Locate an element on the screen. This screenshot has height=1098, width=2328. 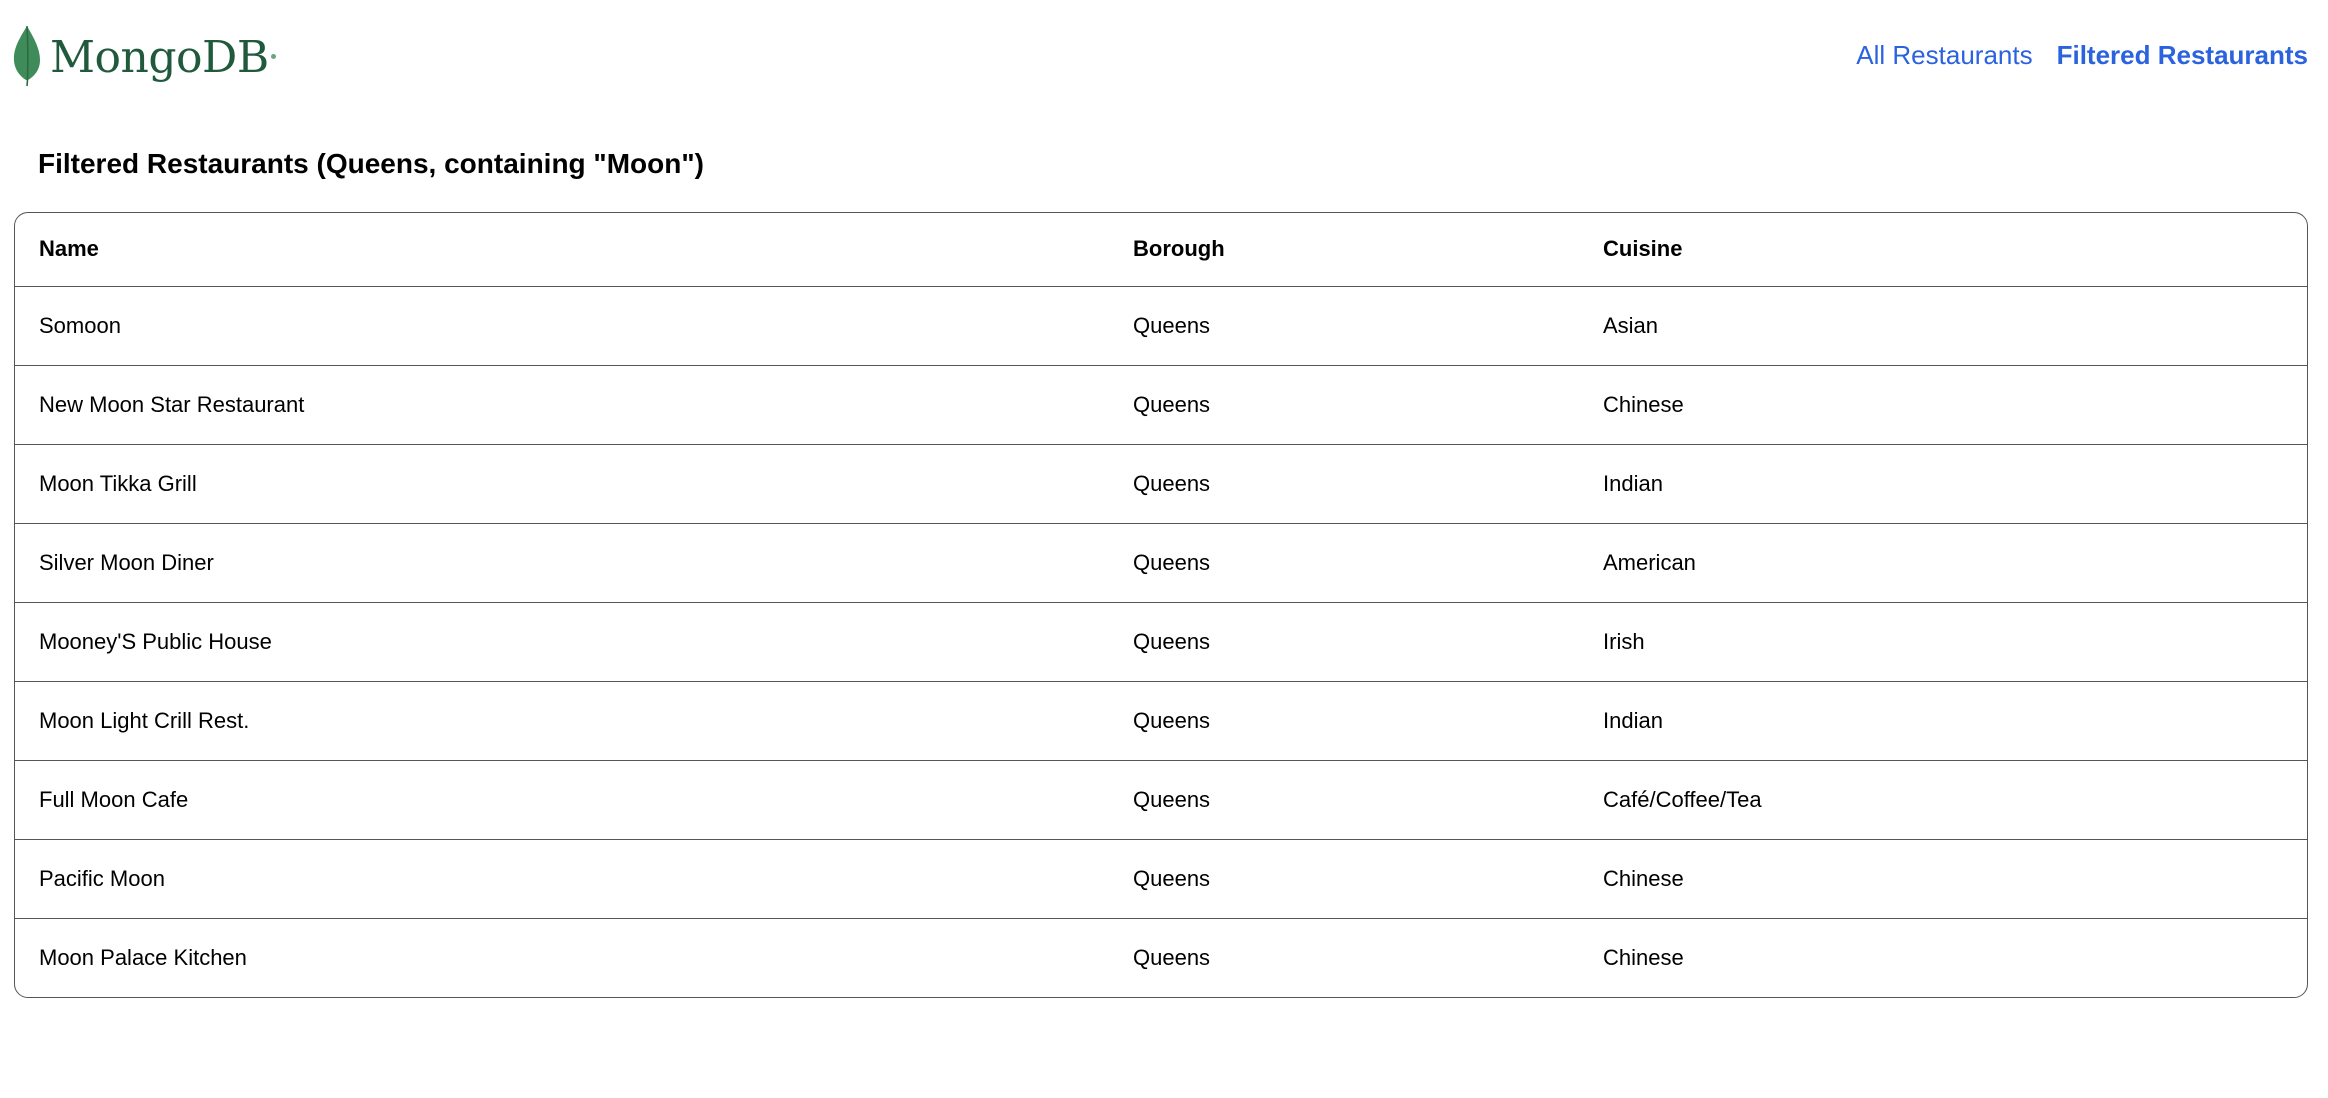
cell-name: Full Moon Cafe is located at coordinates (114, 799).